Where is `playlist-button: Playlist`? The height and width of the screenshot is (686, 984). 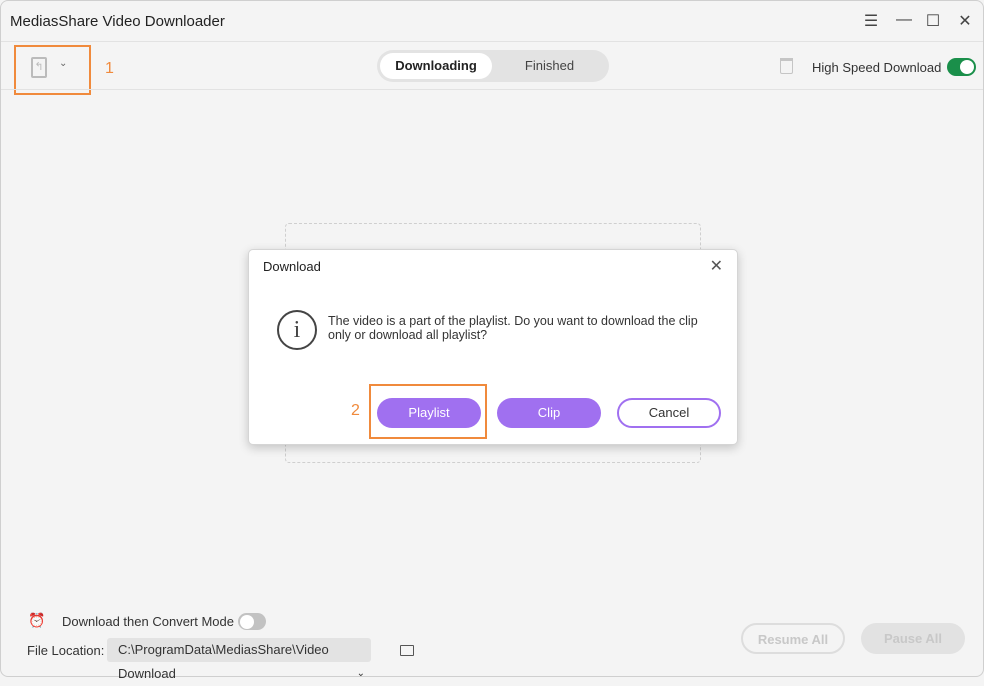 playlist-button: Playlist is located at coordinates (429, 413).